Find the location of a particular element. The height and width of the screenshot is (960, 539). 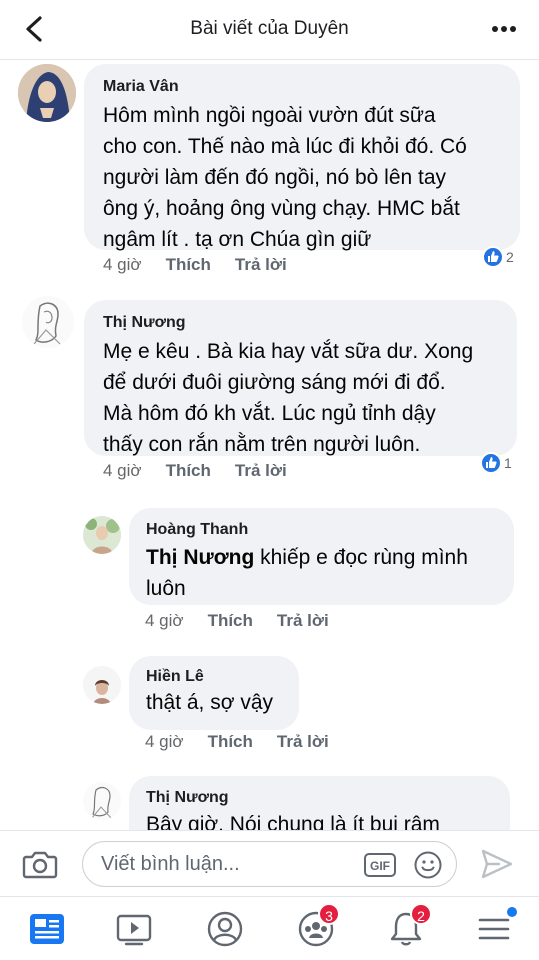

comment-line: luôn is located at coordinates (166, 588).